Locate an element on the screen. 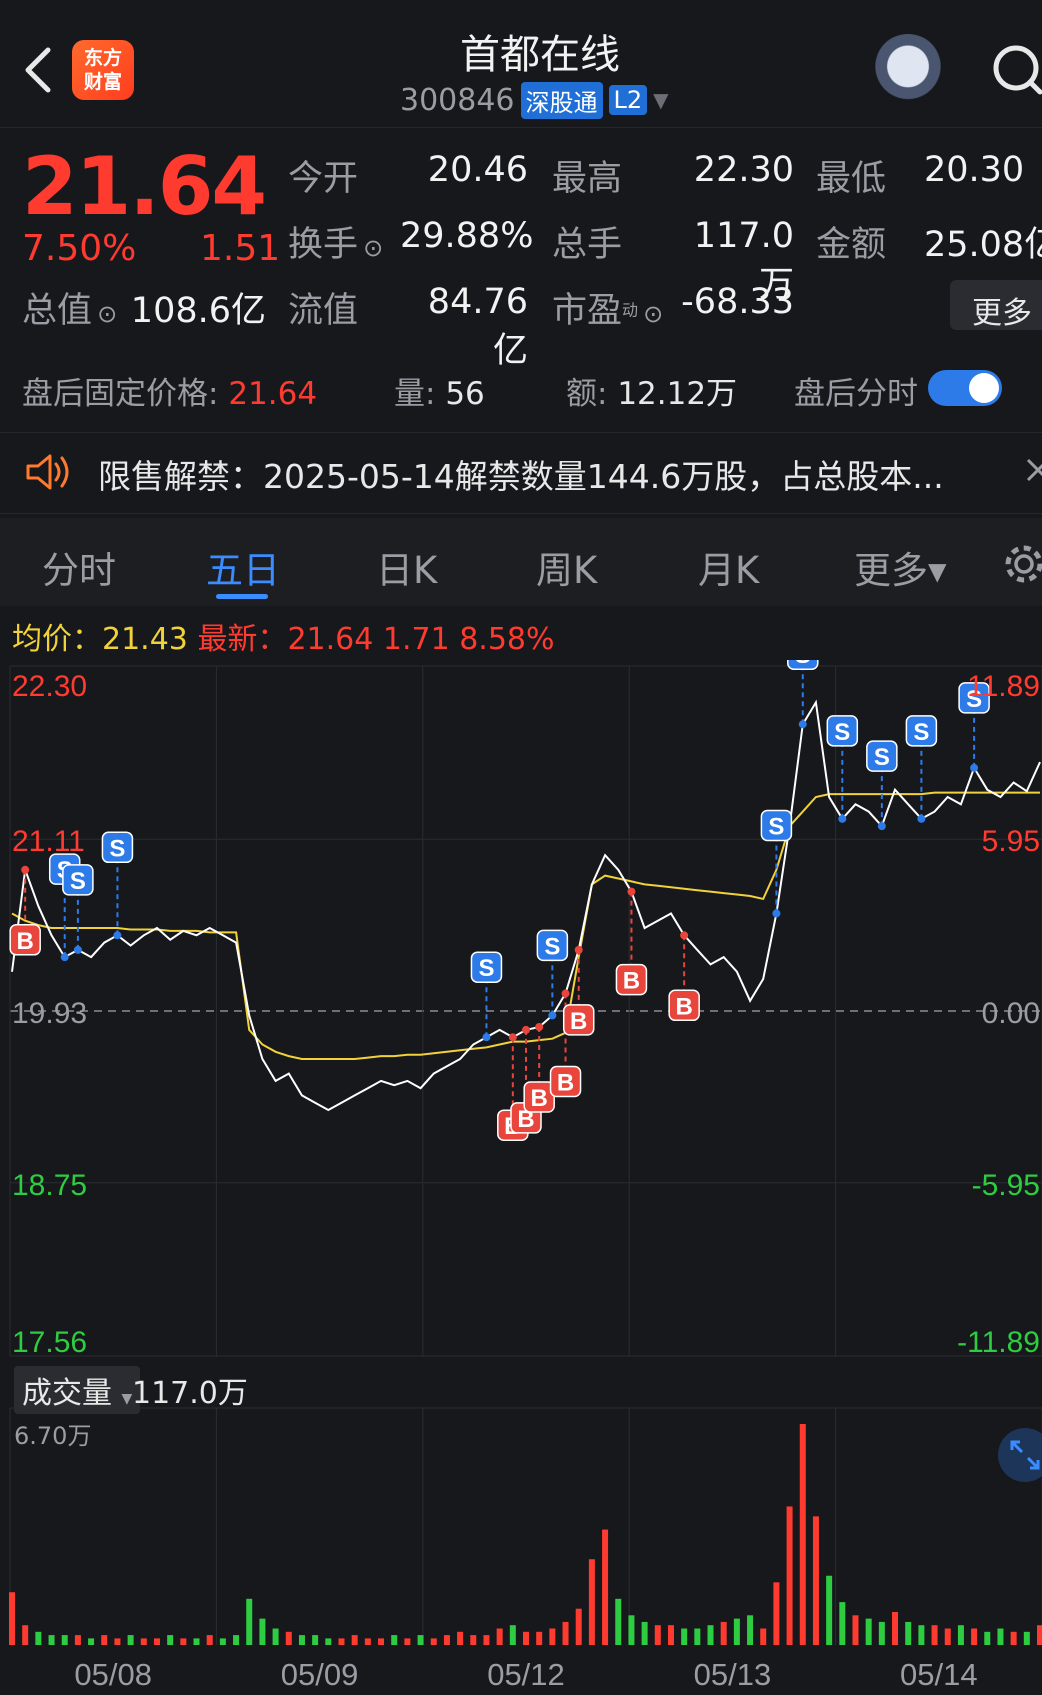 The height and width of the screenshot is (1695, 1042). expand-button is located at coordinates (1020, 1455).